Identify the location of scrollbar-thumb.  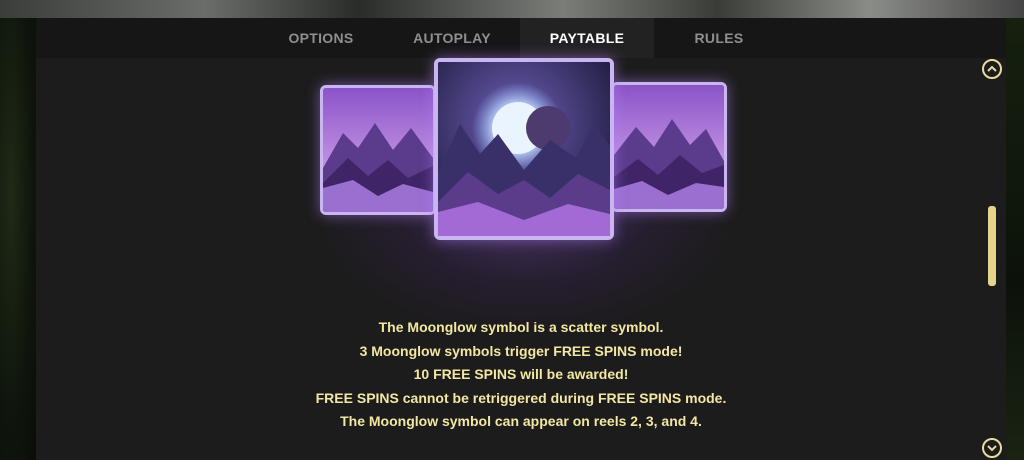
(992, 246).